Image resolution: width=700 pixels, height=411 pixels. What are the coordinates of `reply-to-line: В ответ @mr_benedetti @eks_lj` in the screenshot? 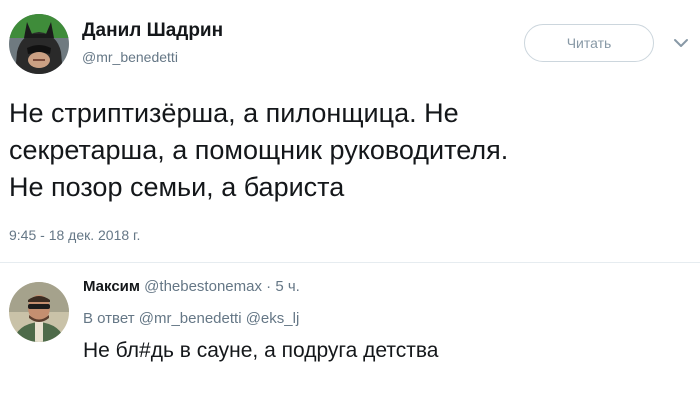 It's located at (191, 318).